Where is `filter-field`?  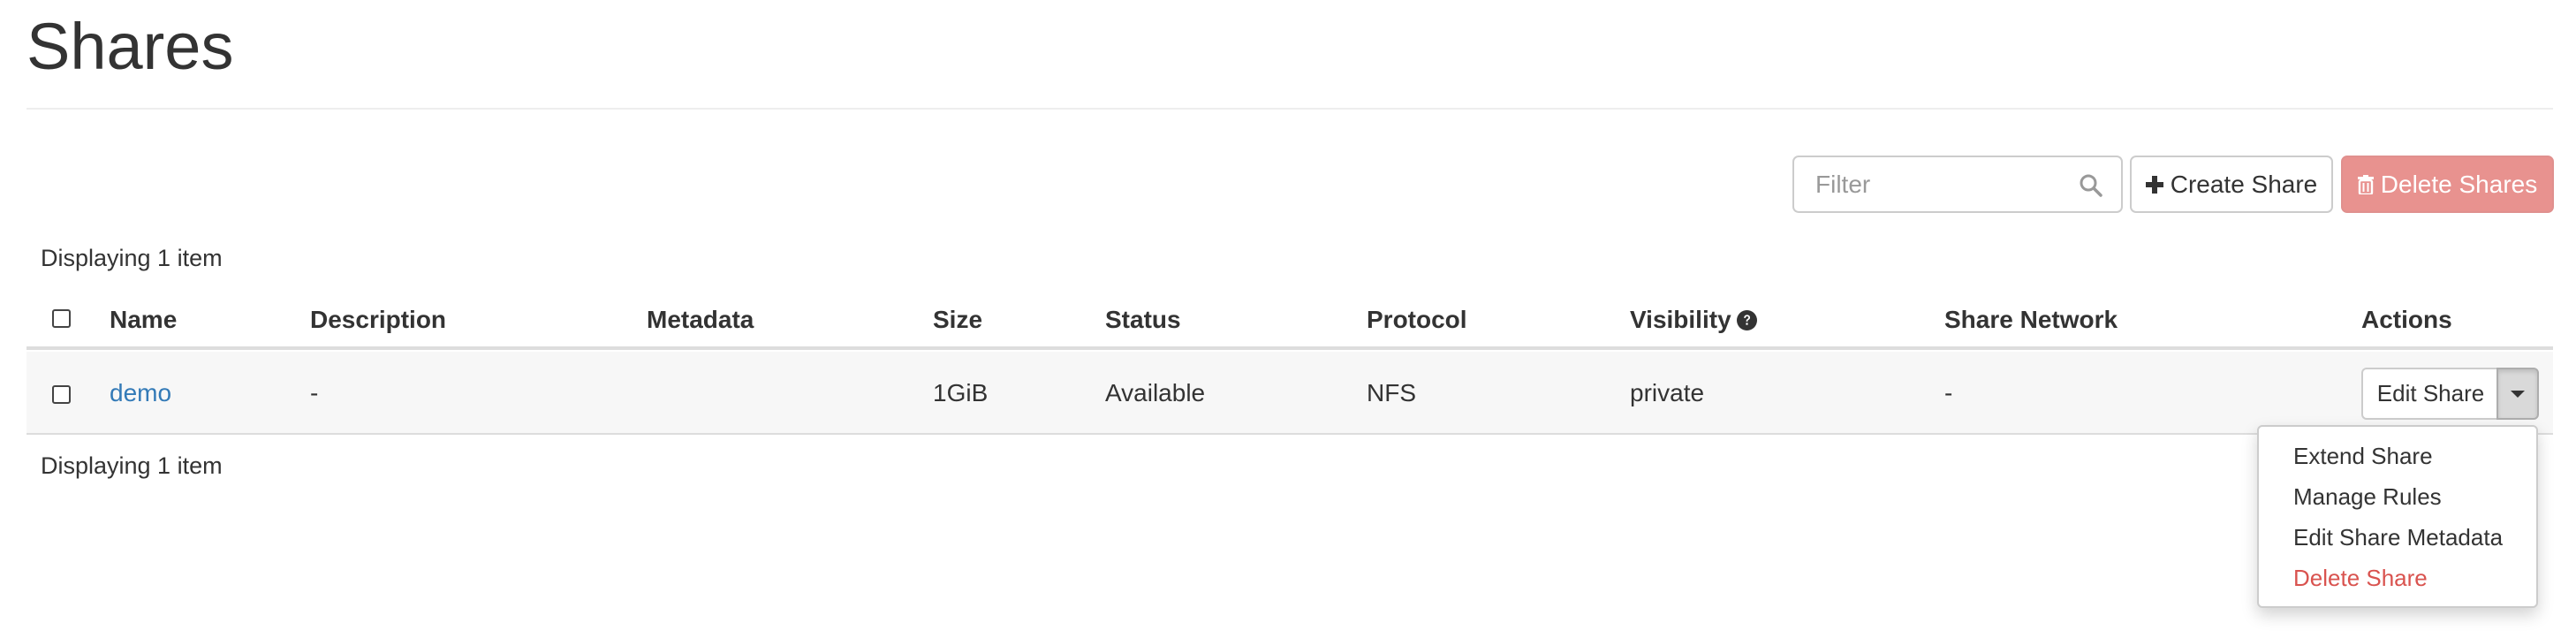
filter-field is located at coordinates (1958, 184).